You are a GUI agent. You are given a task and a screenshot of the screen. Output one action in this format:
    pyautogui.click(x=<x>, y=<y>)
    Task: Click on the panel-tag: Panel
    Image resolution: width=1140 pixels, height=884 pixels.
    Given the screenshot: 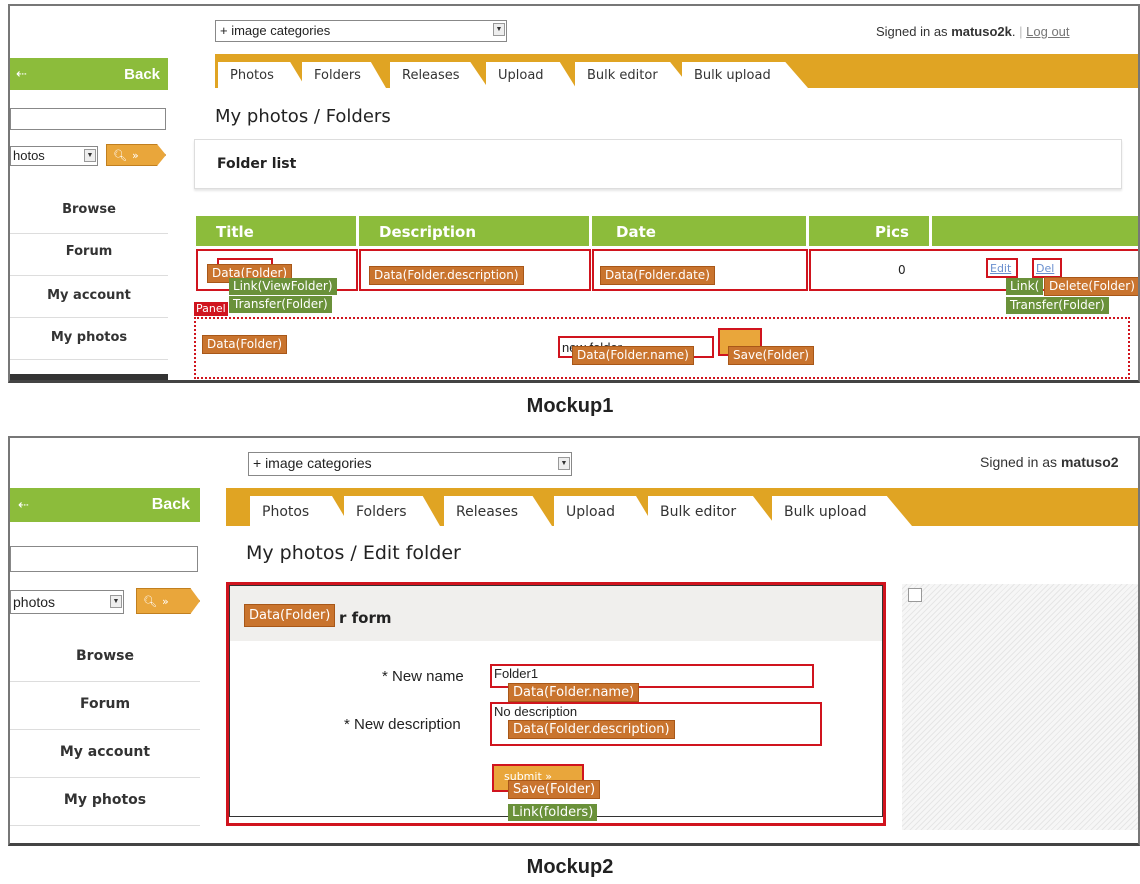 What is the action you would take?
    pyautogui.click(x=211, y=309)
    